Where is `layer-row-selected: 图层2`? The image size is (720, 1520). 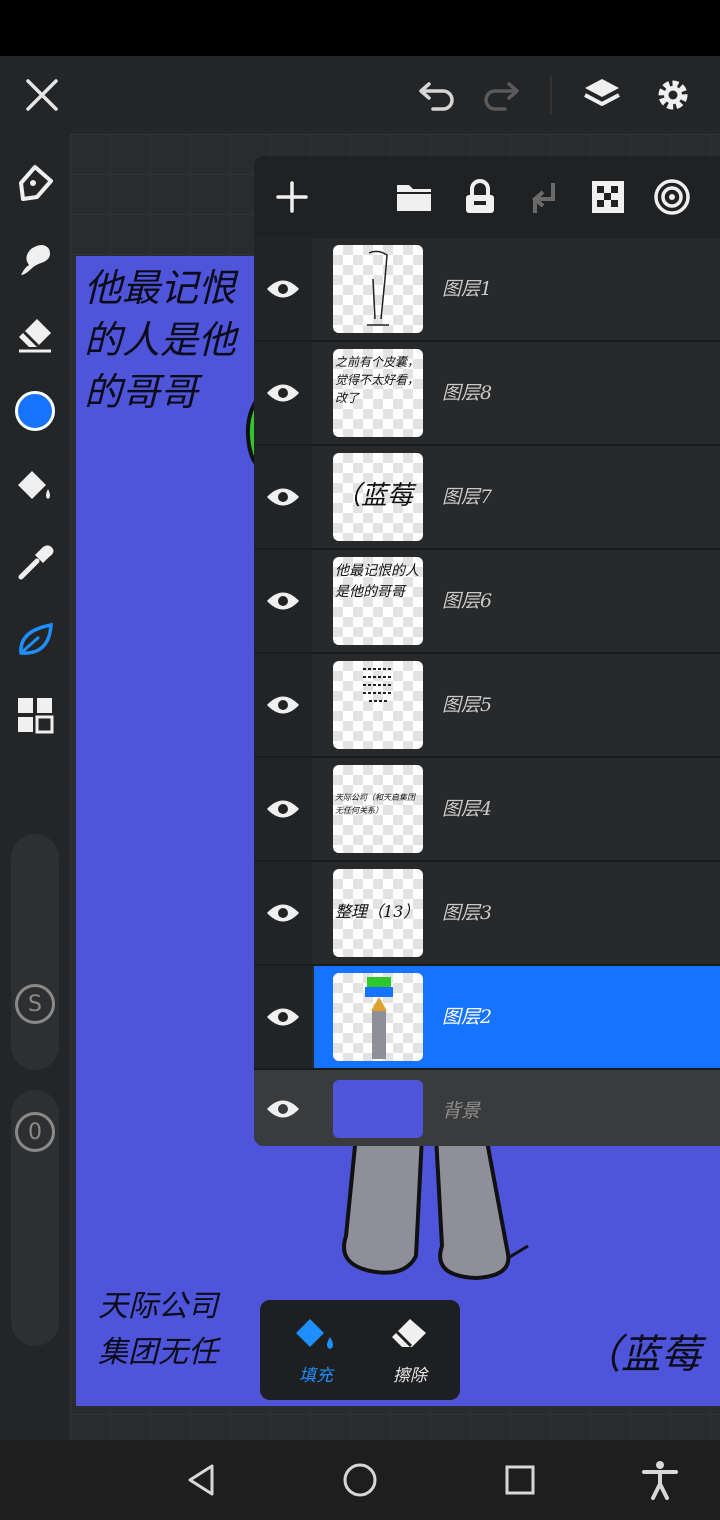 layer-row-selected: 图层2 is located at coordinates (487, 1018).